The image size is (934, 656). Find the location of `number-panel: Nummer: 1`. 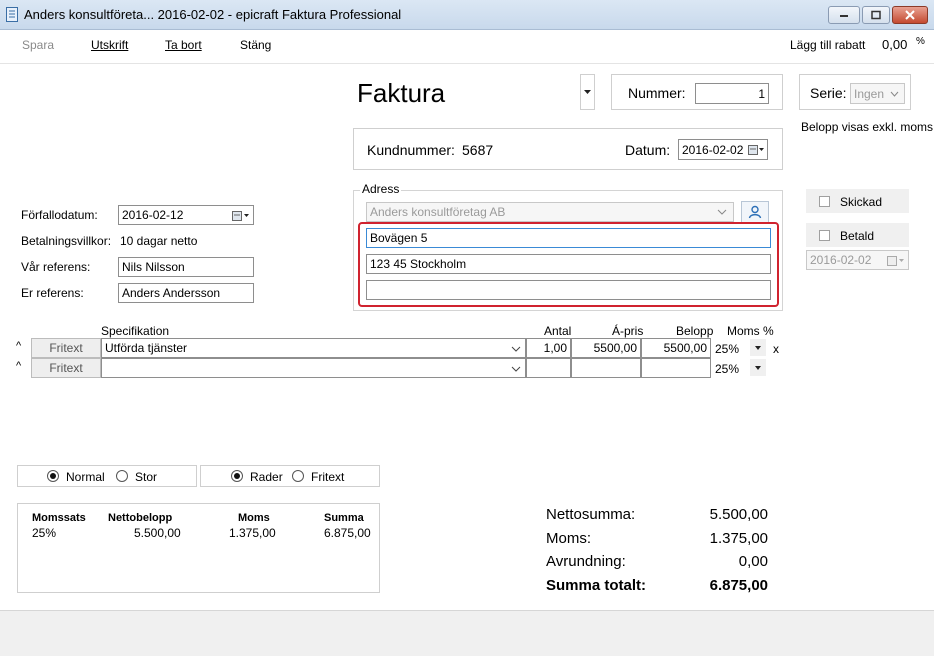

number-panel: Nummer: 1 is located at coordinates (697, 92).